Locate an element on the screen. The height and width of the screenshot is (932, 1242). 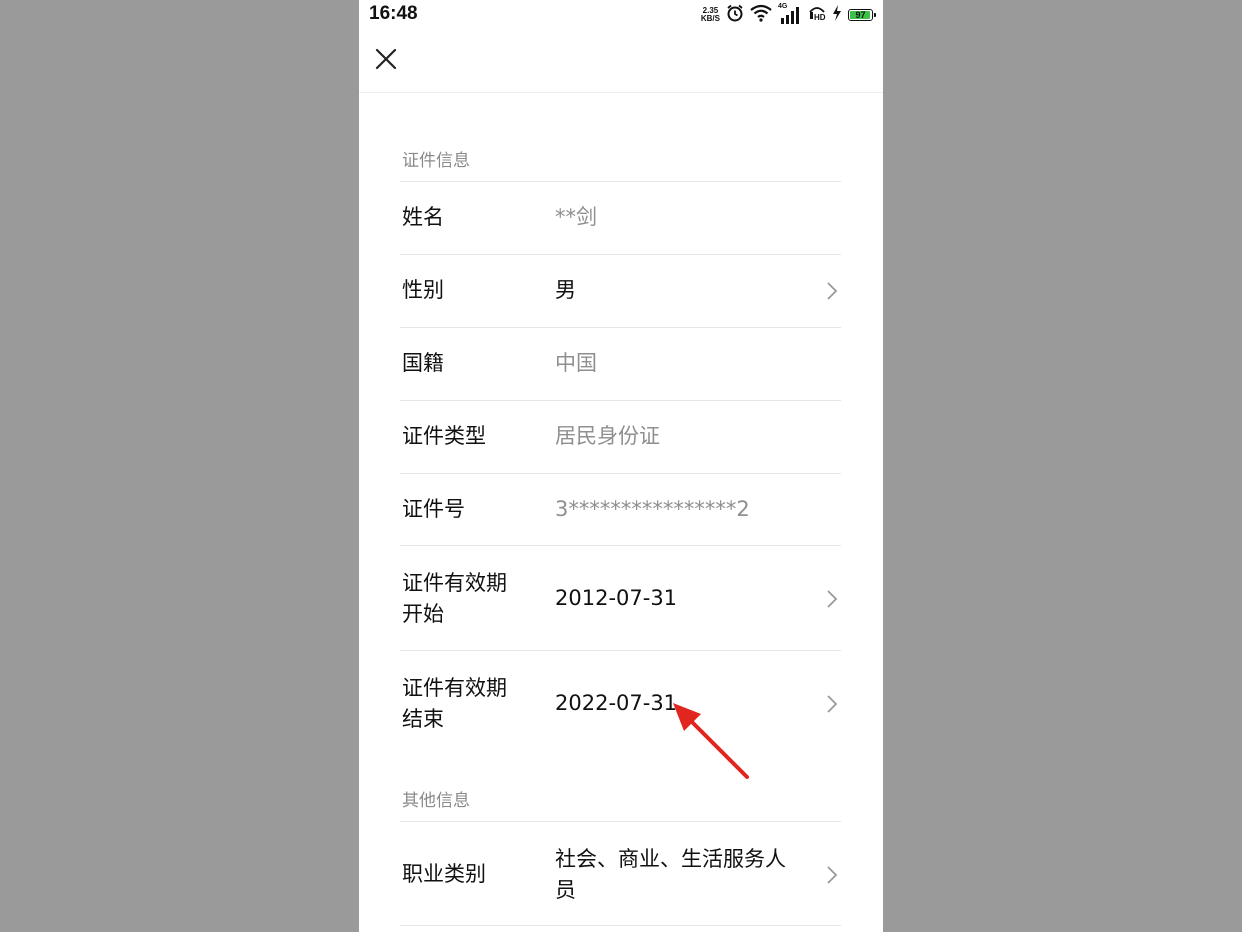
close-icon is located at coordinates (386, 59).